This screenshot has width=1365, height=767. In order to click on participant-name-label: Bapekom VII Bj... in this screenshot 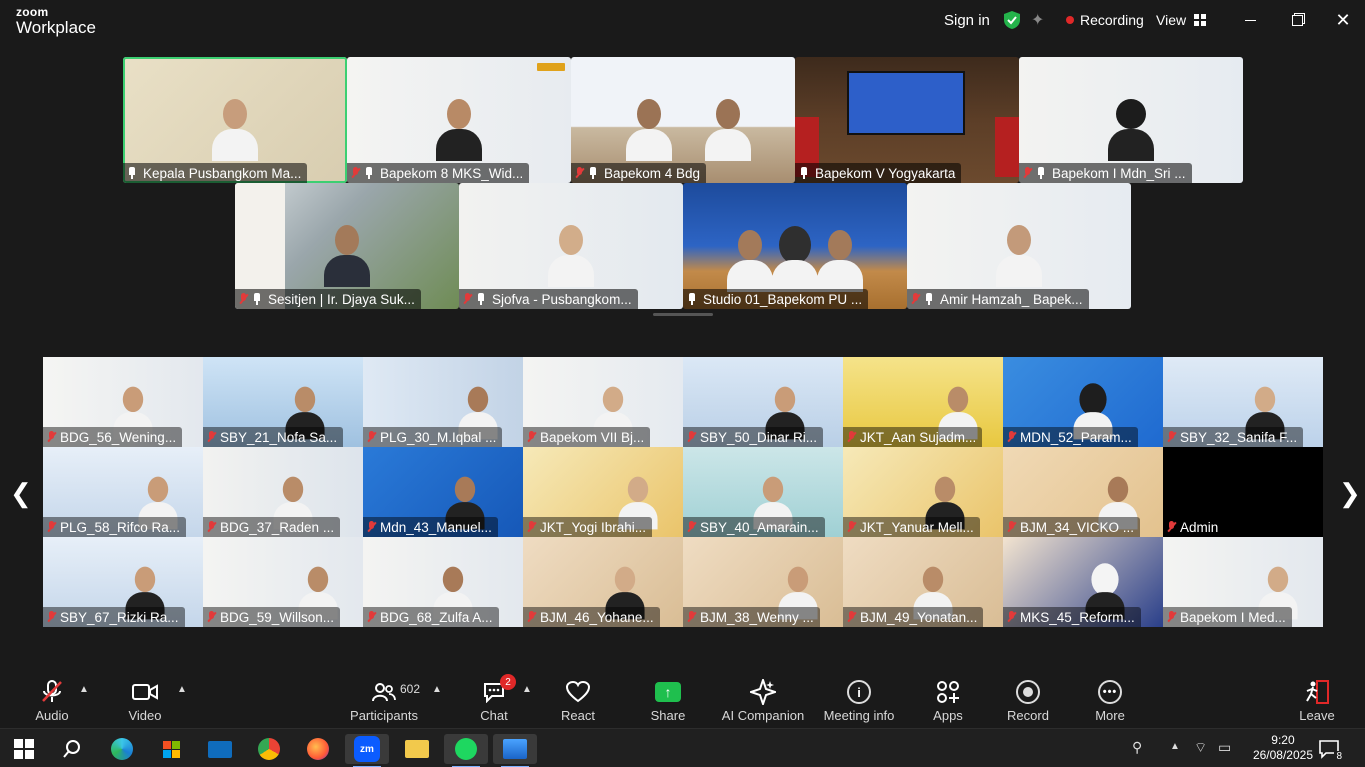, I will do `click(587, 437)`.